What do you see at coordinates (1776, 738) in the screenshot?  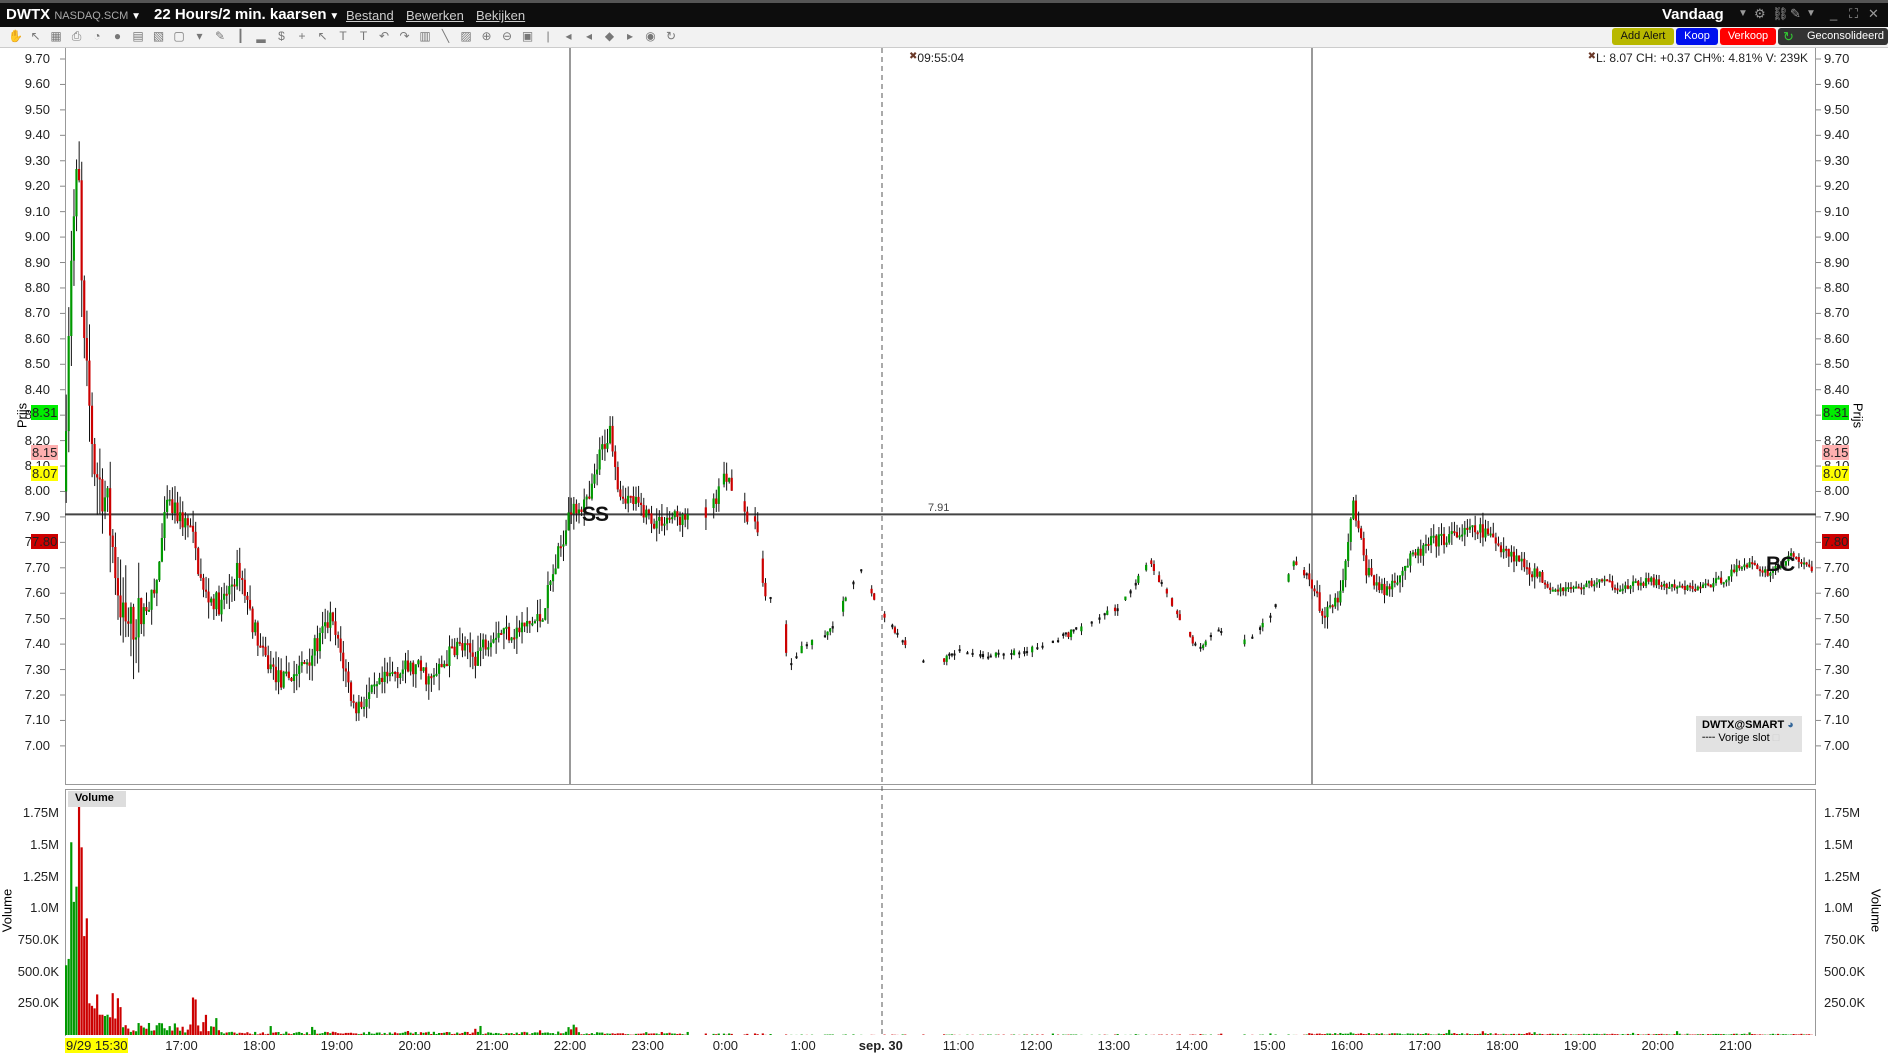 I see `checkbox-icon: □` at bounding box center [1776, 738].